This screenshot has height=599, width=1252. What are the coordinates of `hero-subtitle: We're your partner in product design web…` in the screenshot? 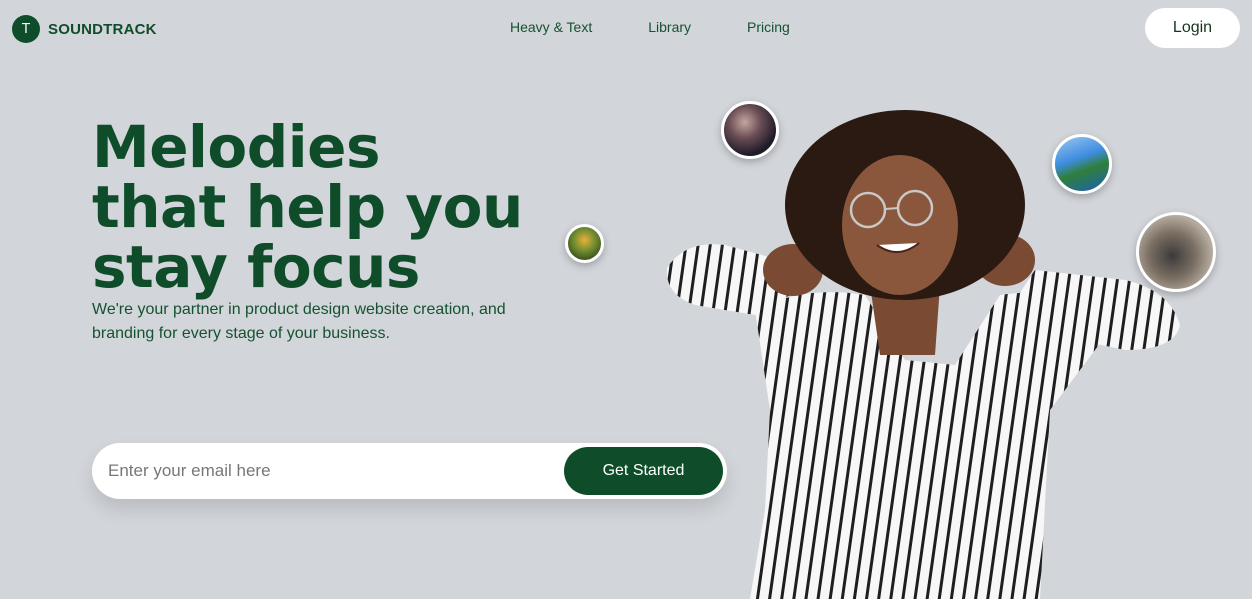 It's located at (299, 321).